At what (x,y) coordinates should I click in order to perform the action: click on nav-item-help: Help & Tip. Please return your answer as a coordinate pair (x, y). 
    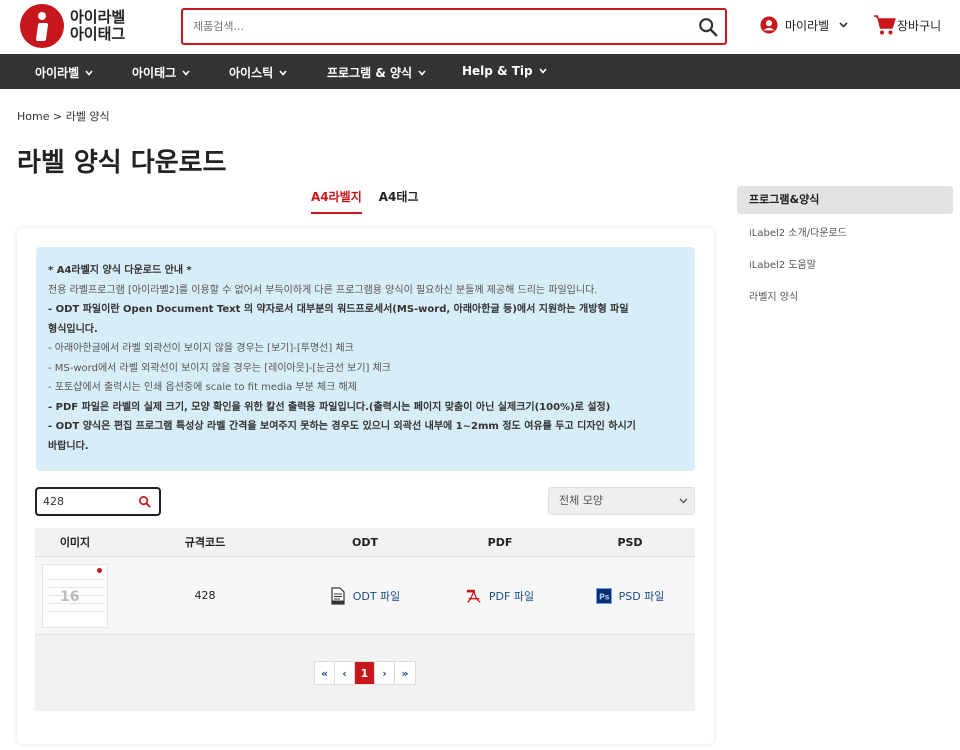
    Looking at the image, I should click on (504, 71).